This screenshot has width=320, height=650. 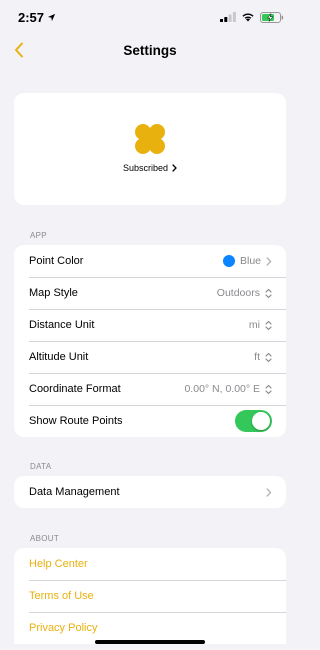 I want to click on status-time-text: 2:57, so click(x=31, y=17).